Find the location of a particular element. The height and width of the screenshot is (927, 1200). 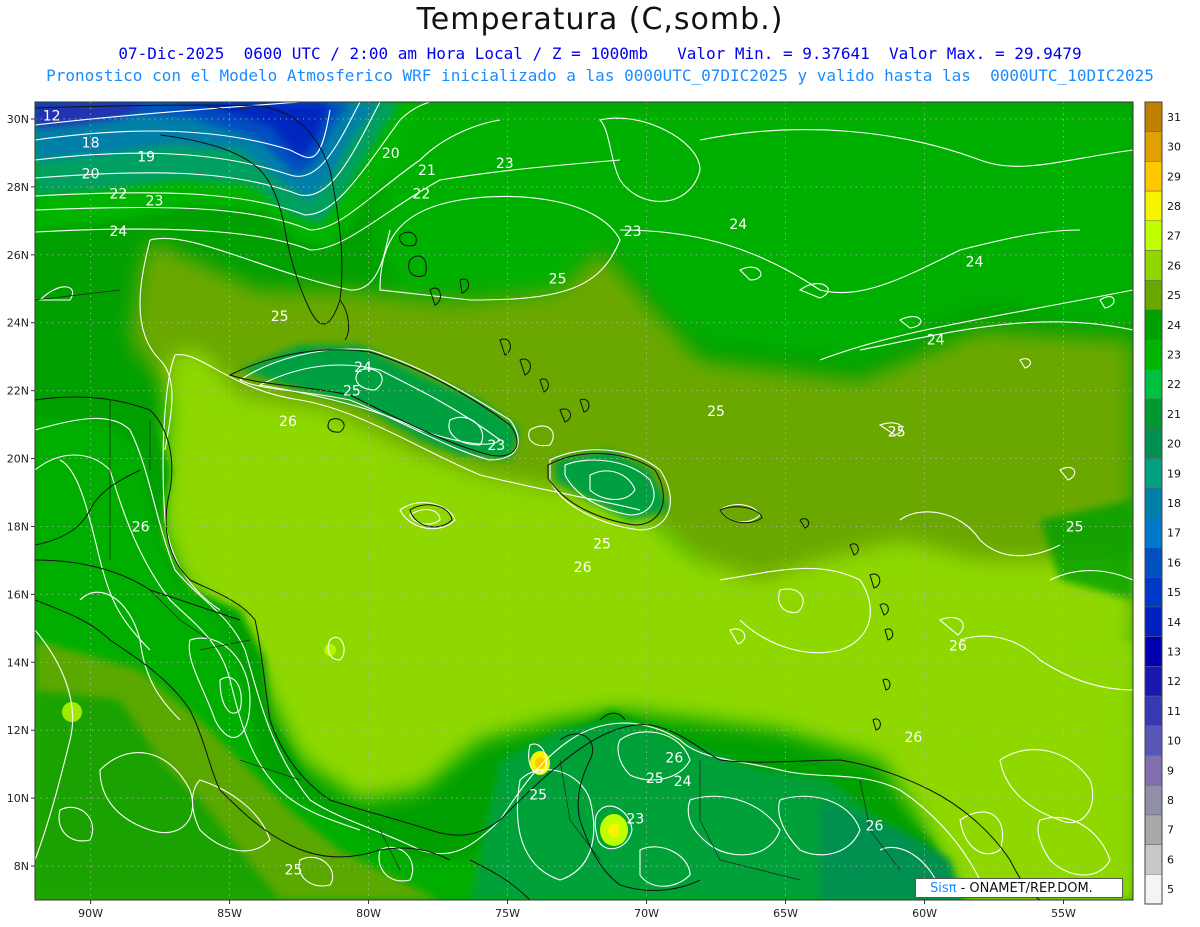

colorbar-label: 7 is located at coordinates (1170, 830).